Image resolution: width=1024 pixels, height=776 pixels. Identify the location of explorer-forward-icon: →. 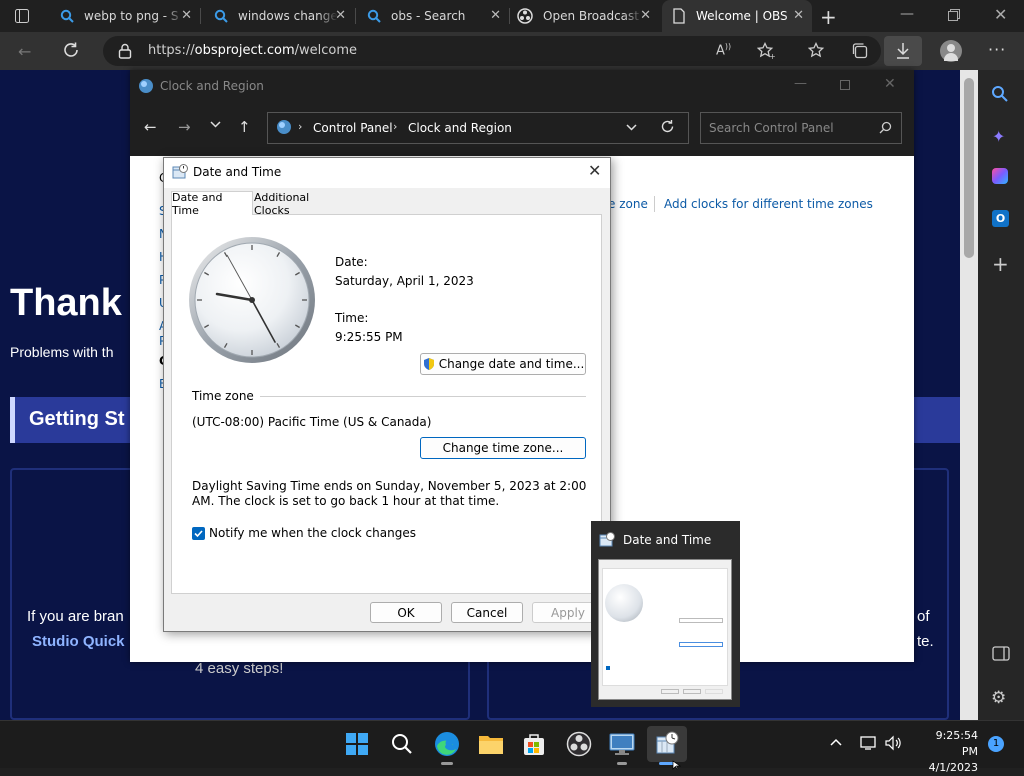
(184, 127).